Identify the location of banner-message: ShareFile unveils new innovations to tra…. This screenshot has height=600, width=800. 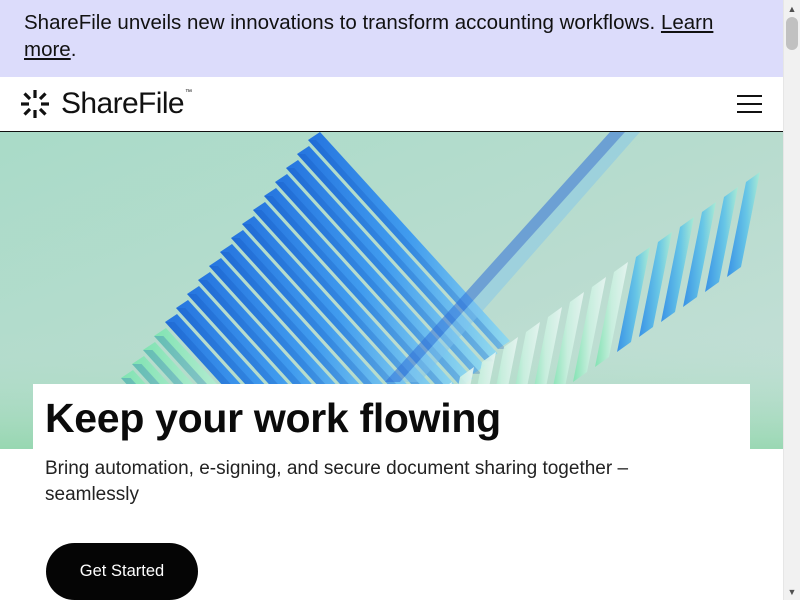
(394, 36).